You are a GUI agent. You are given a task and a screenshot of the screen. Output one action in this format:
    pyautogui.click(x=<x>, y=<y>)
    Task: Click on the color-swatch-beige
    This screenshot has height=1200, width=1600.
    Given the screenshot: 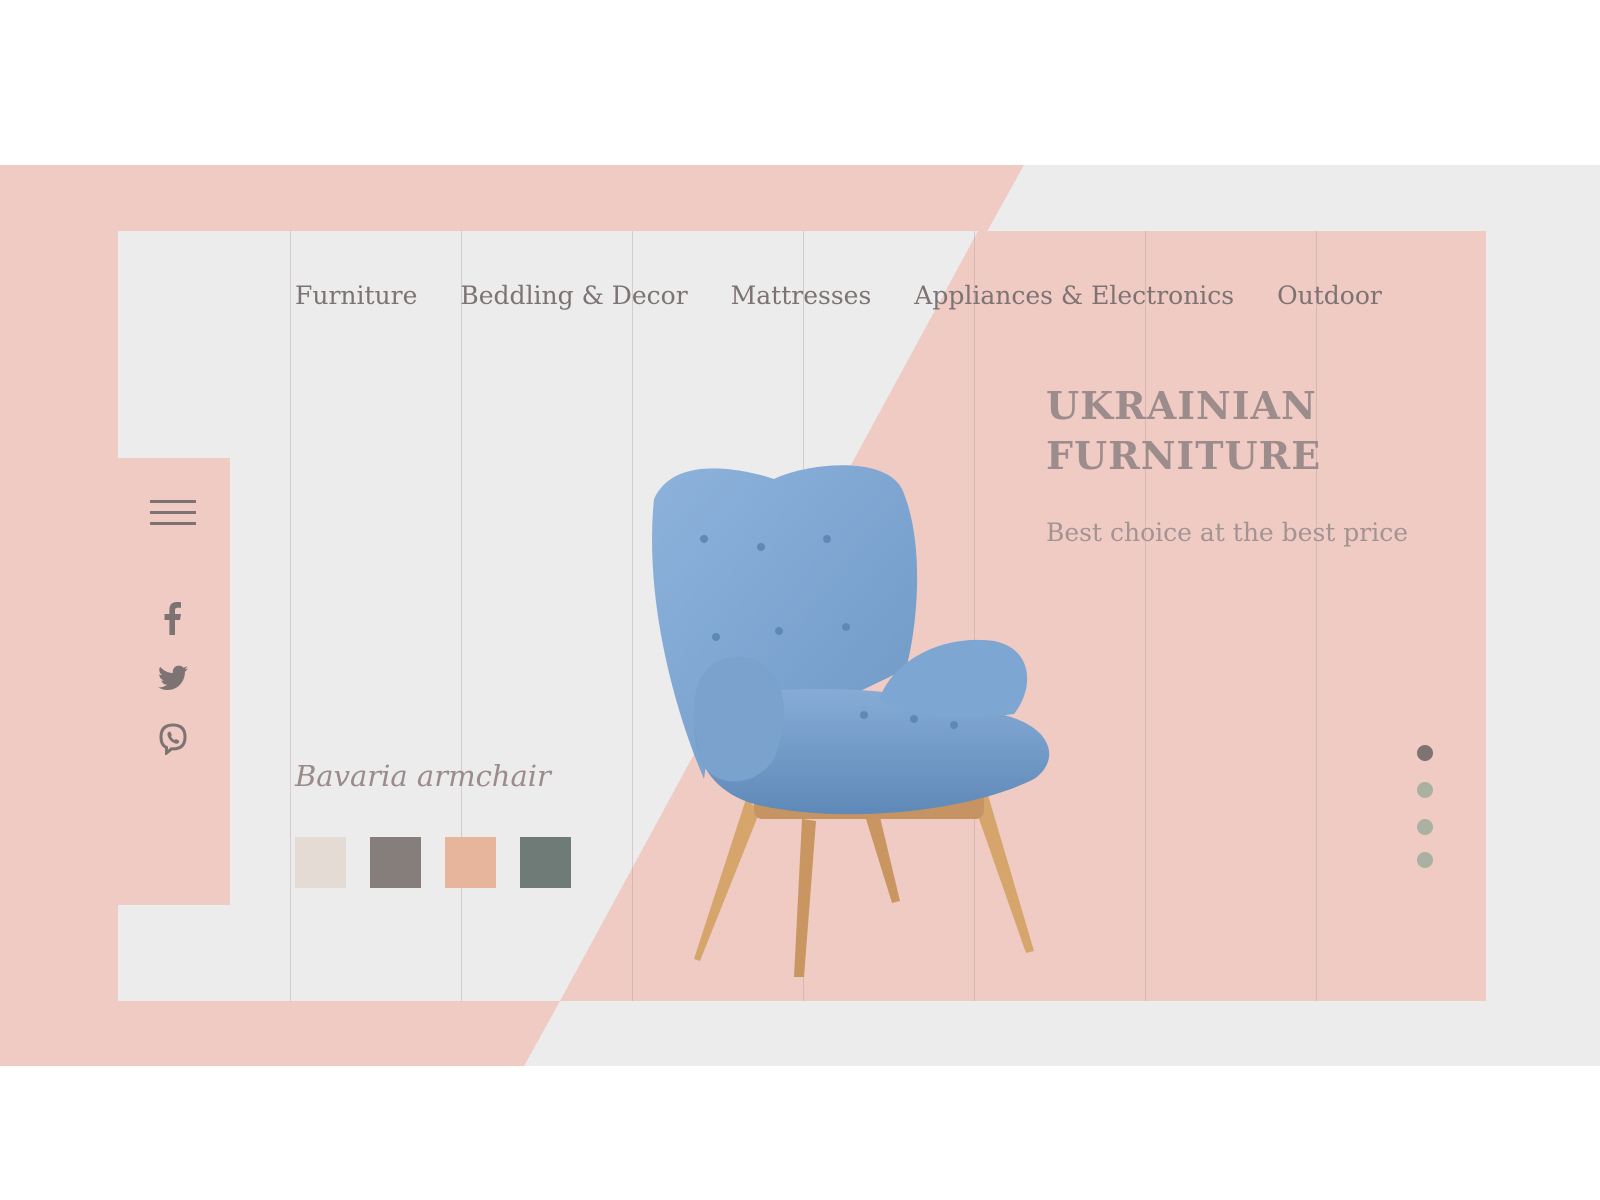 What is the action you would take?
    pyautogui.click(x=320, y=862)
    